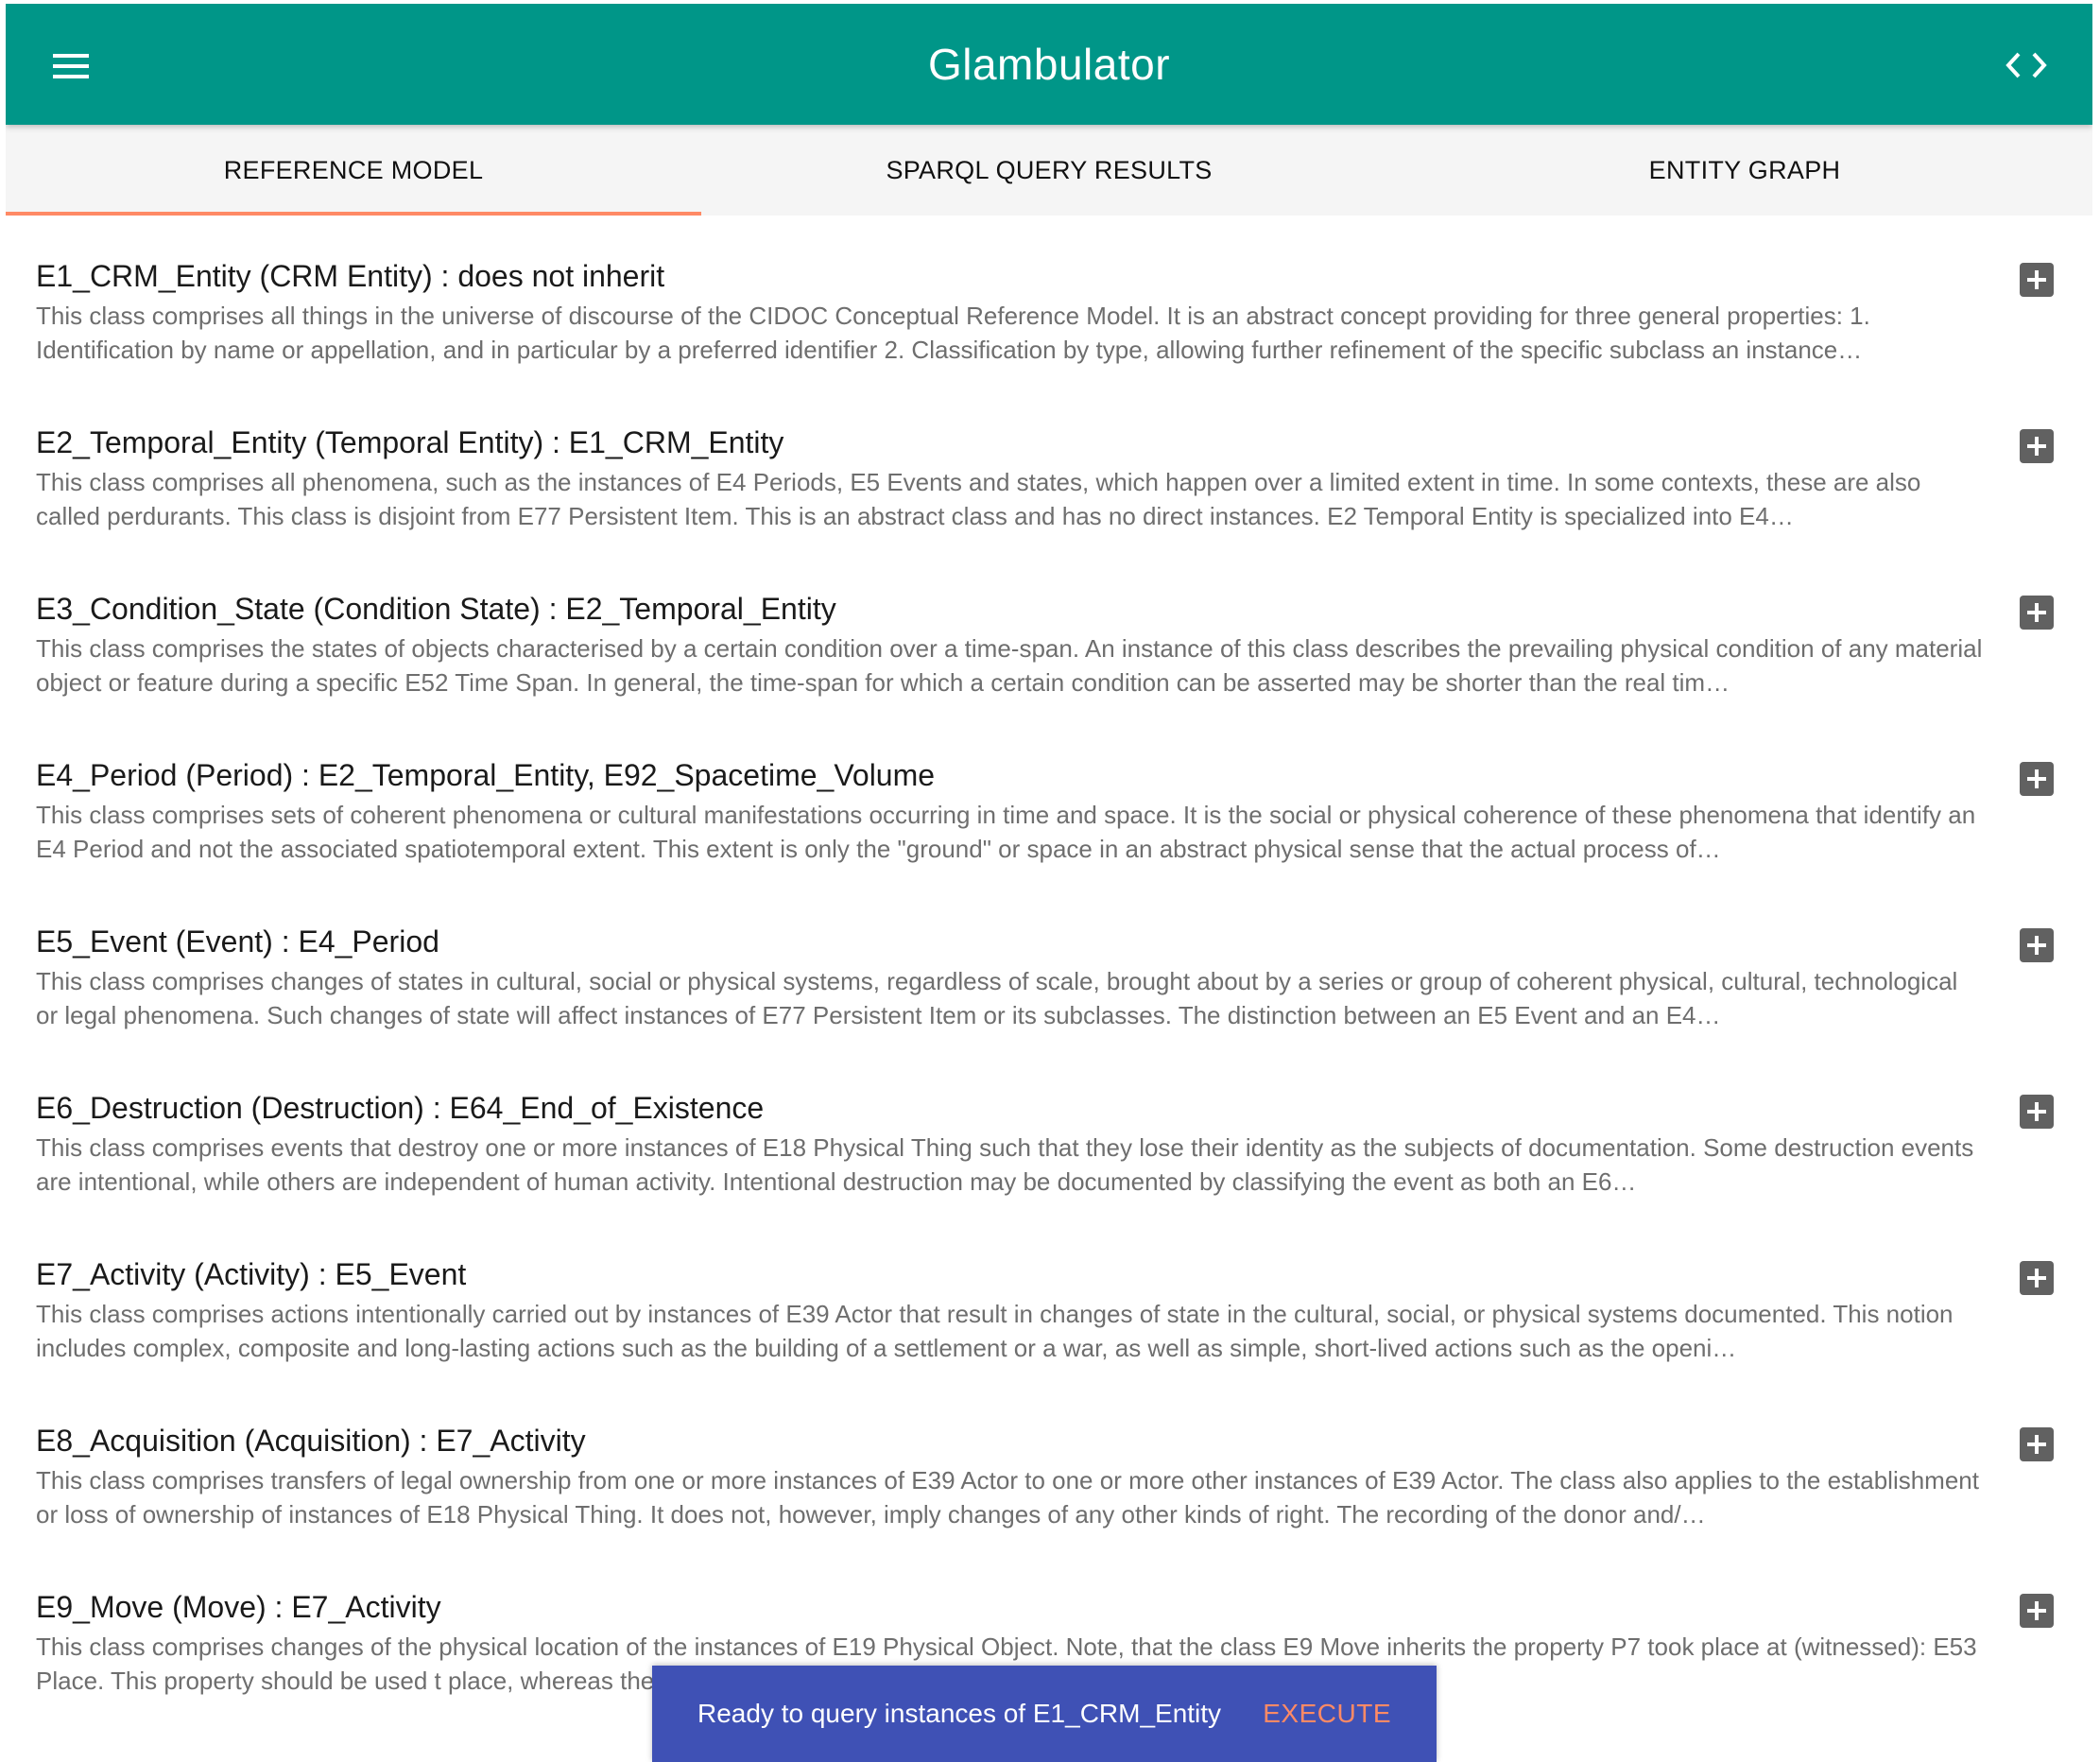 The width and height of the screenshot is (2100, 1762). What do you see at coordinates (410, 442) in the screenshot?
I see `entity-title: E2_Temporal_Entity (Temporal Entity)` at bounding box center [410, 442].